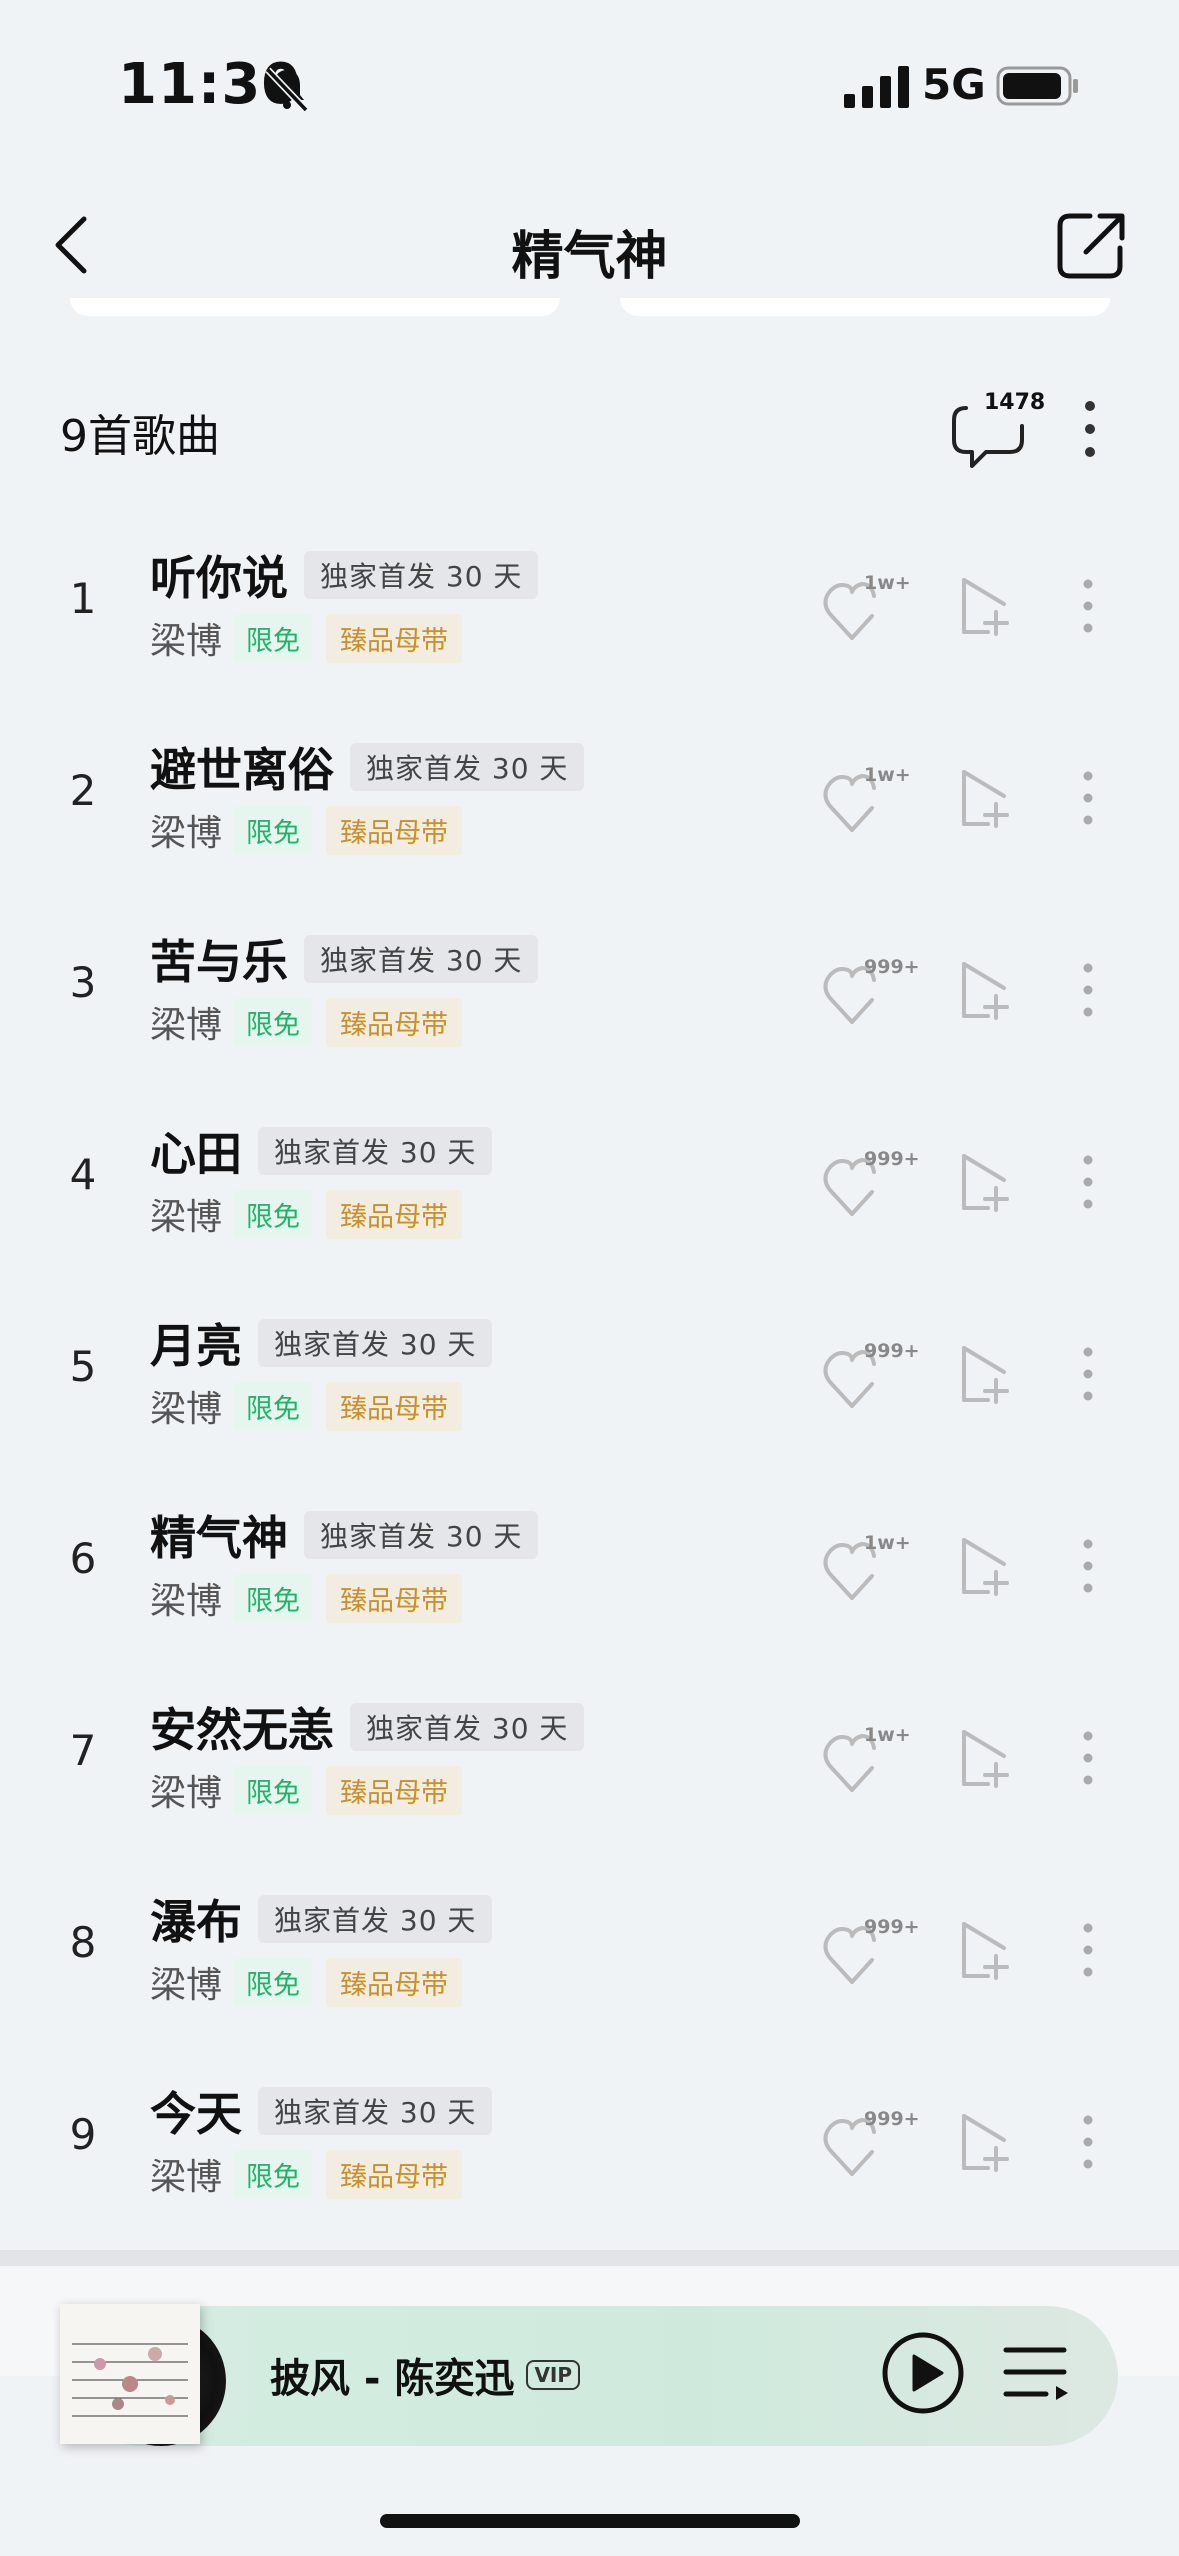  I want to click on song-title-line: 精气神 独家首发 30 天, so click(344, 1535).